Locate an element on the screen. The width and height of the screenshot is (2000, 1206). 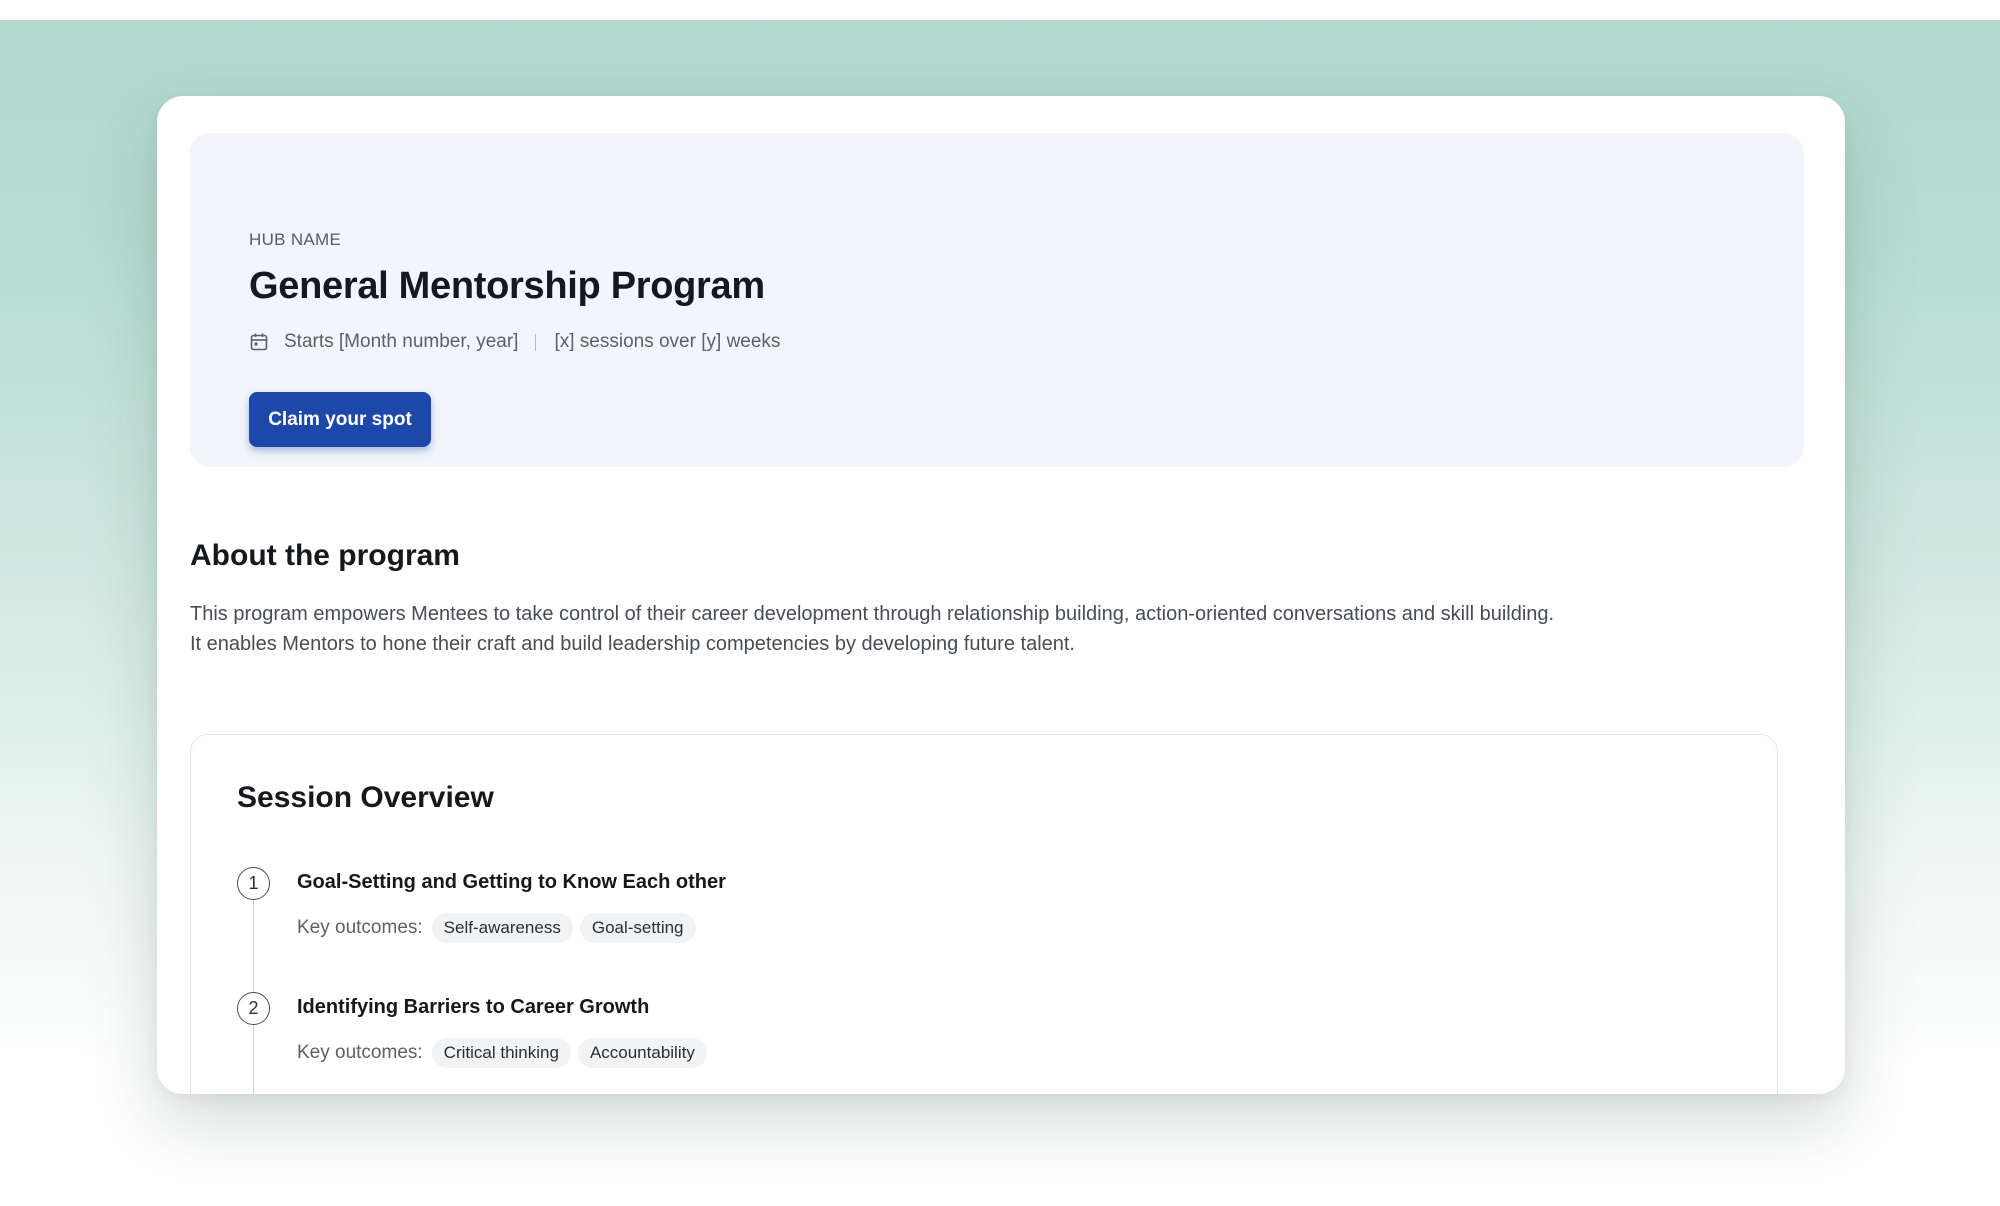
session-number: 2 is located at coordinates (253, 1008).